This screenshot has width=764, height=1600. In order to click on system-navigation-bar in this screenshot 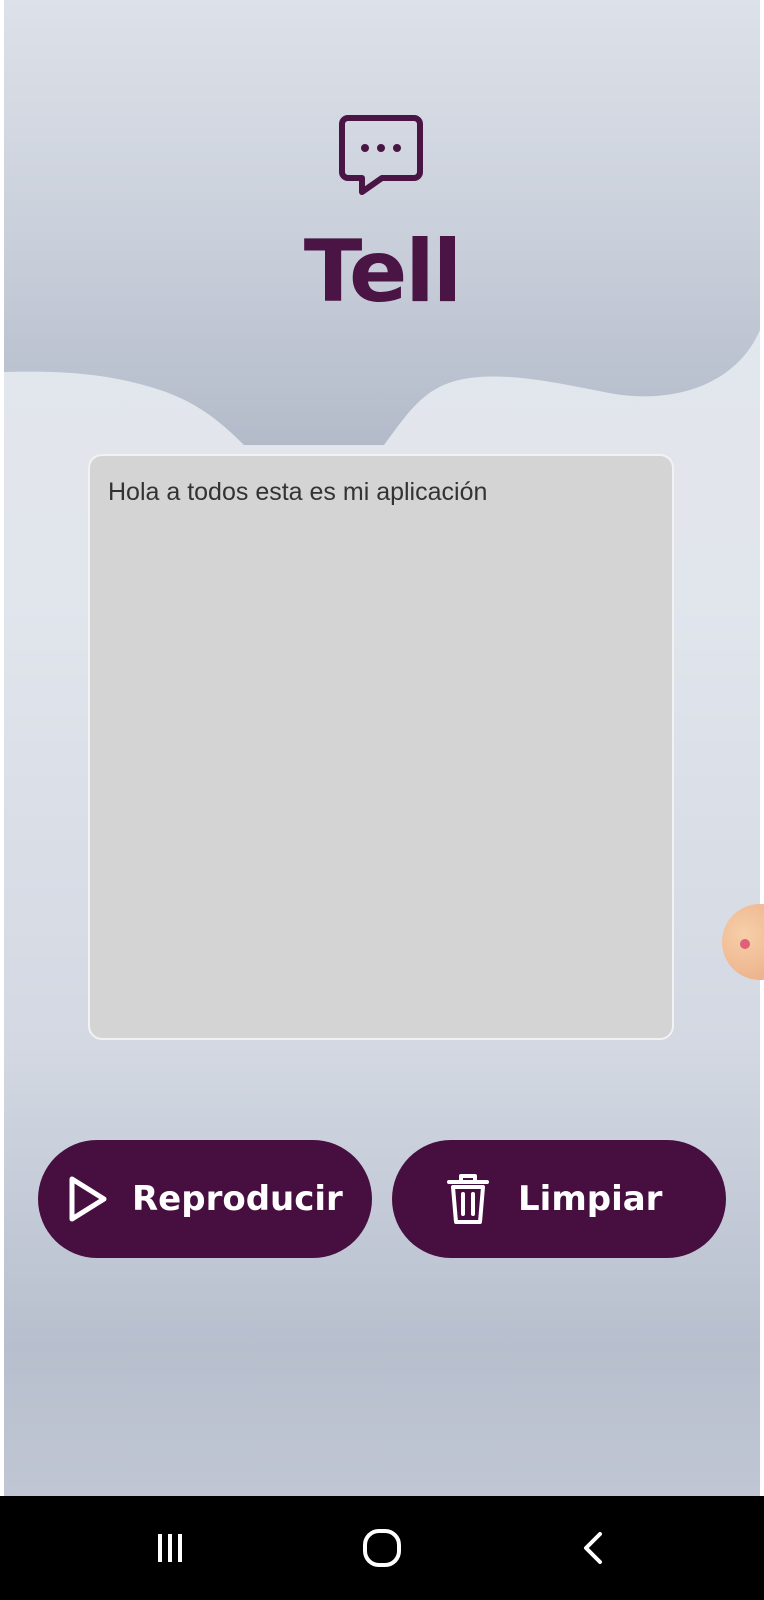, I will do `click(382, 1548)`.